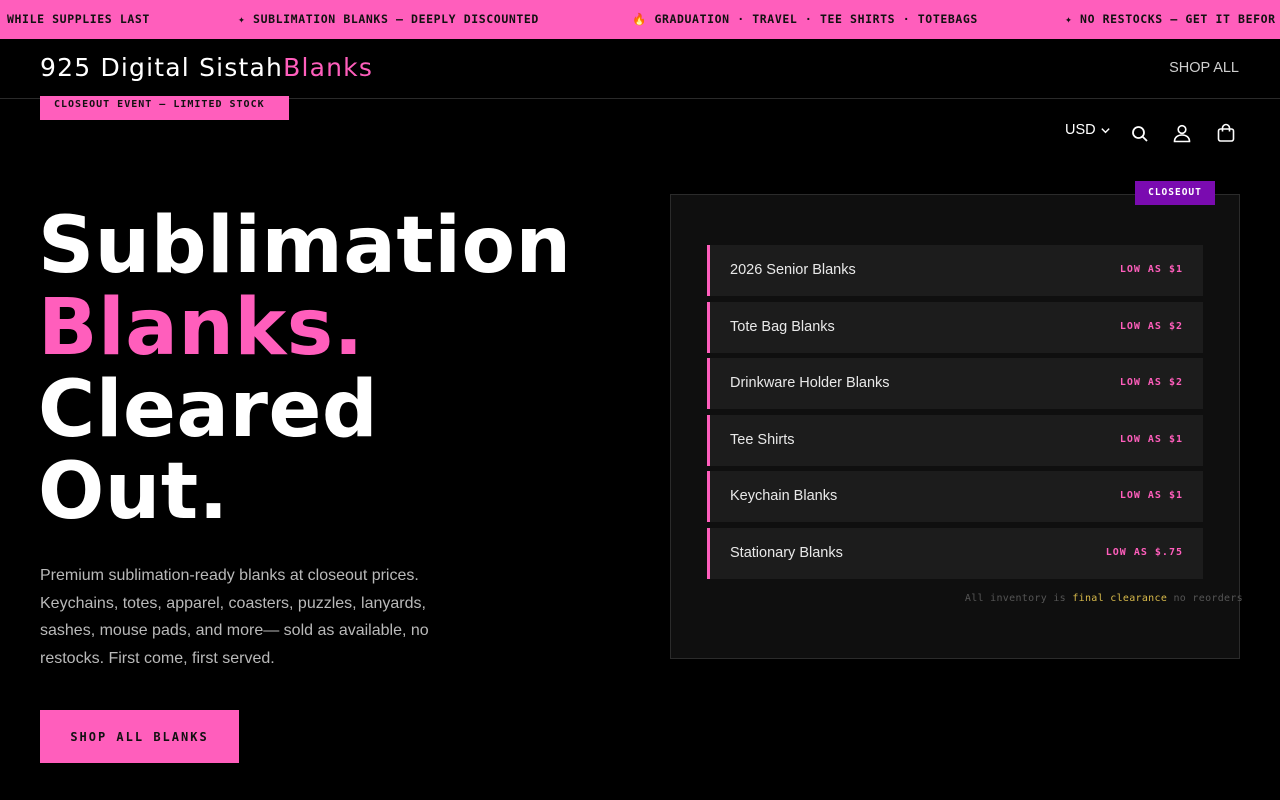 Image resolution: width=1280 pixels, height=800 pixels. What do you see at coordinates (1170, 19) in the screenshot?
I see `ticker-item: ✦ NO RESTOCKS — GET IT BEFOR` at bounding box center [1170, 19].